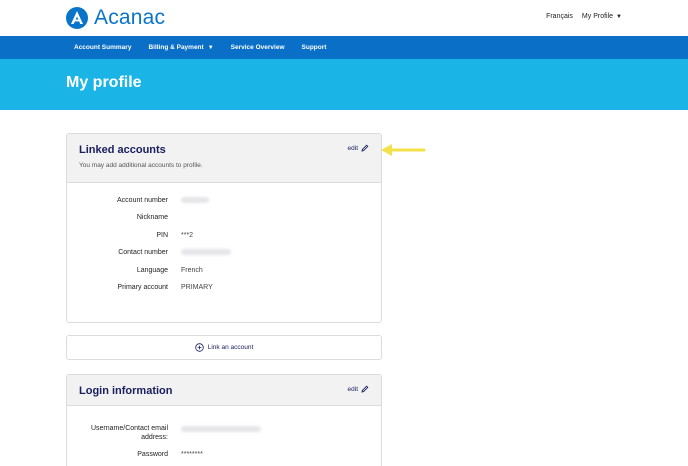  What do you see at coordinates (142, 200) in the screenshot?
I see `field-label: Account number` at bounding box center [142, 200].